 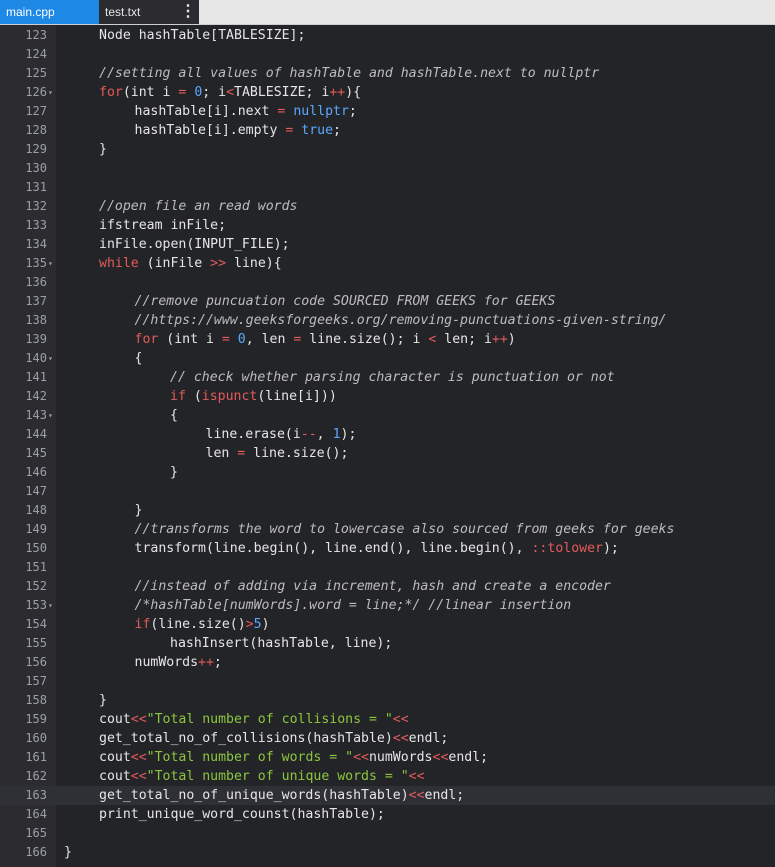 What do you see at coordinates (282, 92) in the screenshot?
I see `code-token: TABLESIZE; i` at bounding box center [282, 92].